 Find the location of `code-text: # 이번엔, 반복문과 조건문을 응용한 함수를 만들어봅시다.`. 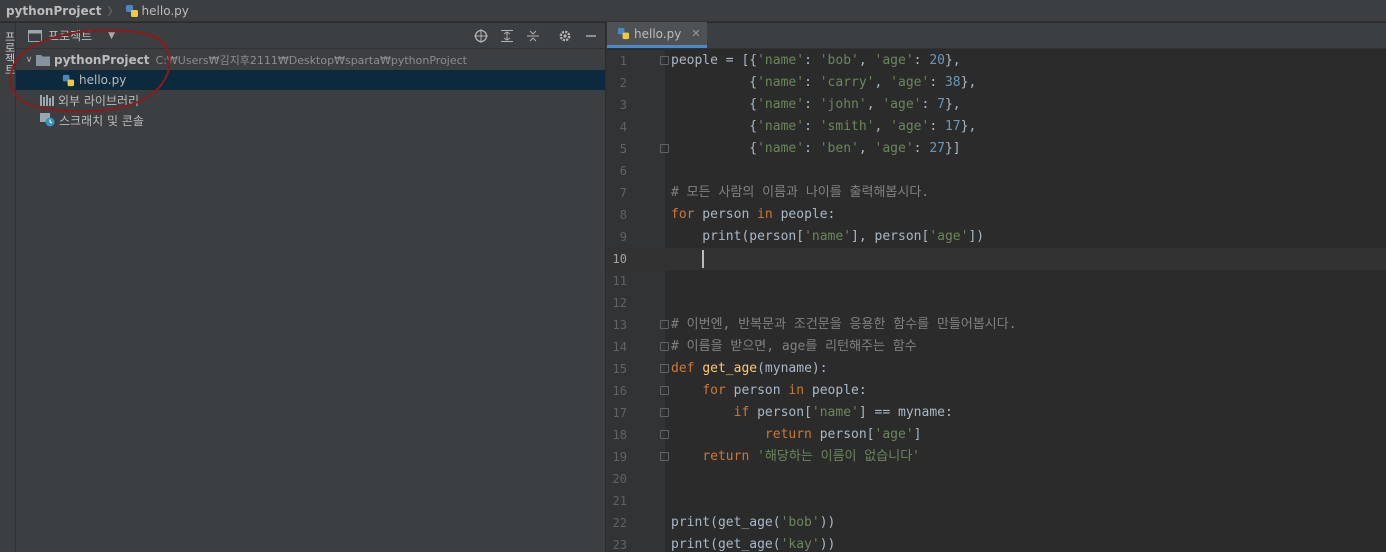

code-text: # 이번엔, 반복문과 조건문을 응용한 함수를 만들어봅시다. is located at coordinates (844, 325).